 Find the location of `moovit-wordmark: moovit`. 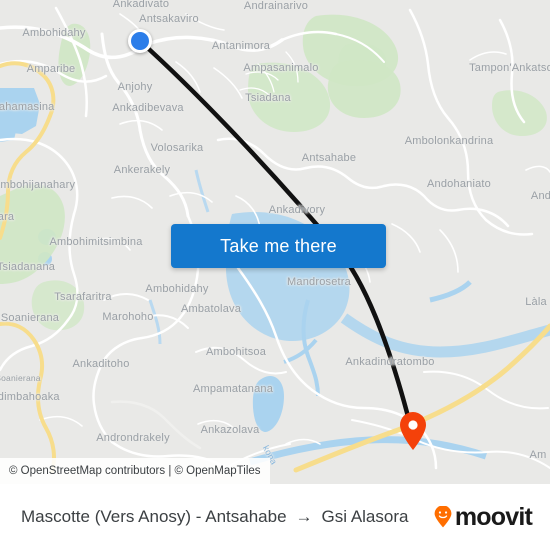

moovit-wordmark: moovit is located at coordinates (493, 516).